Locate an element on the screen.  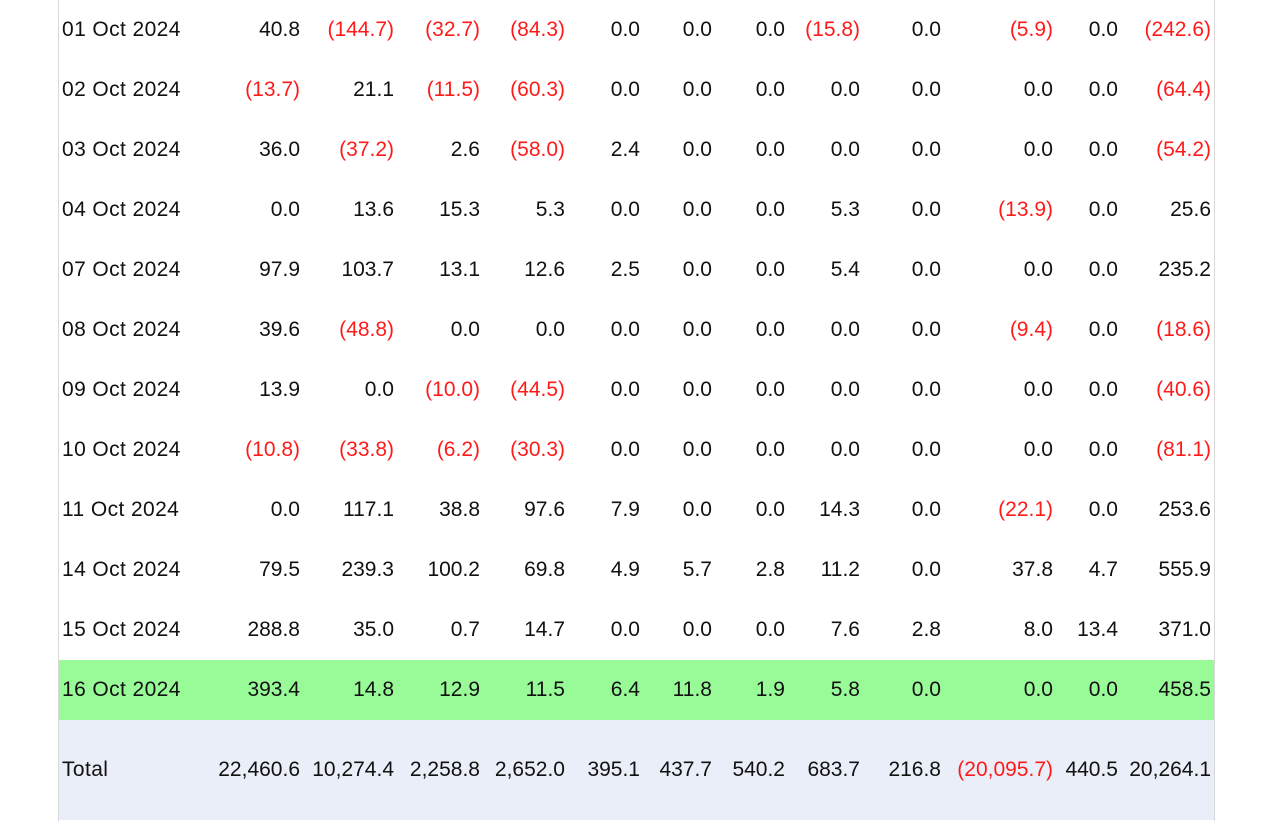
value-cell: 6.4 is located at coordinates (605, 690).